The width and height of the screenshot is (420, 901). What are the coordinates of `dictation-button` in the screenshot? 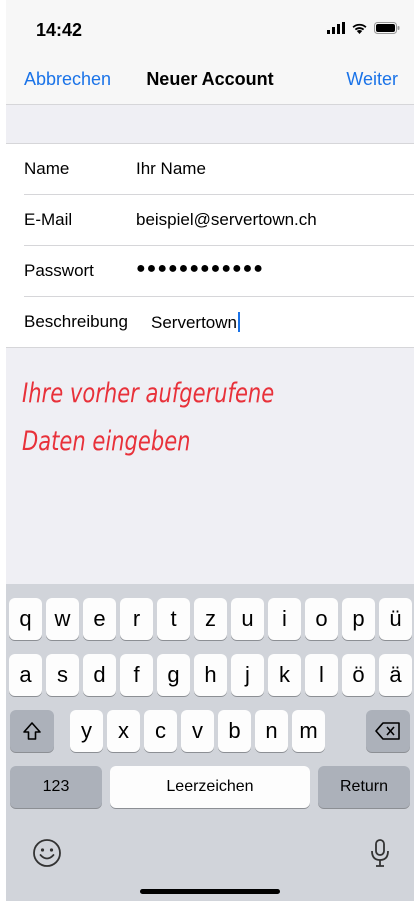 It's located at (380, 855).